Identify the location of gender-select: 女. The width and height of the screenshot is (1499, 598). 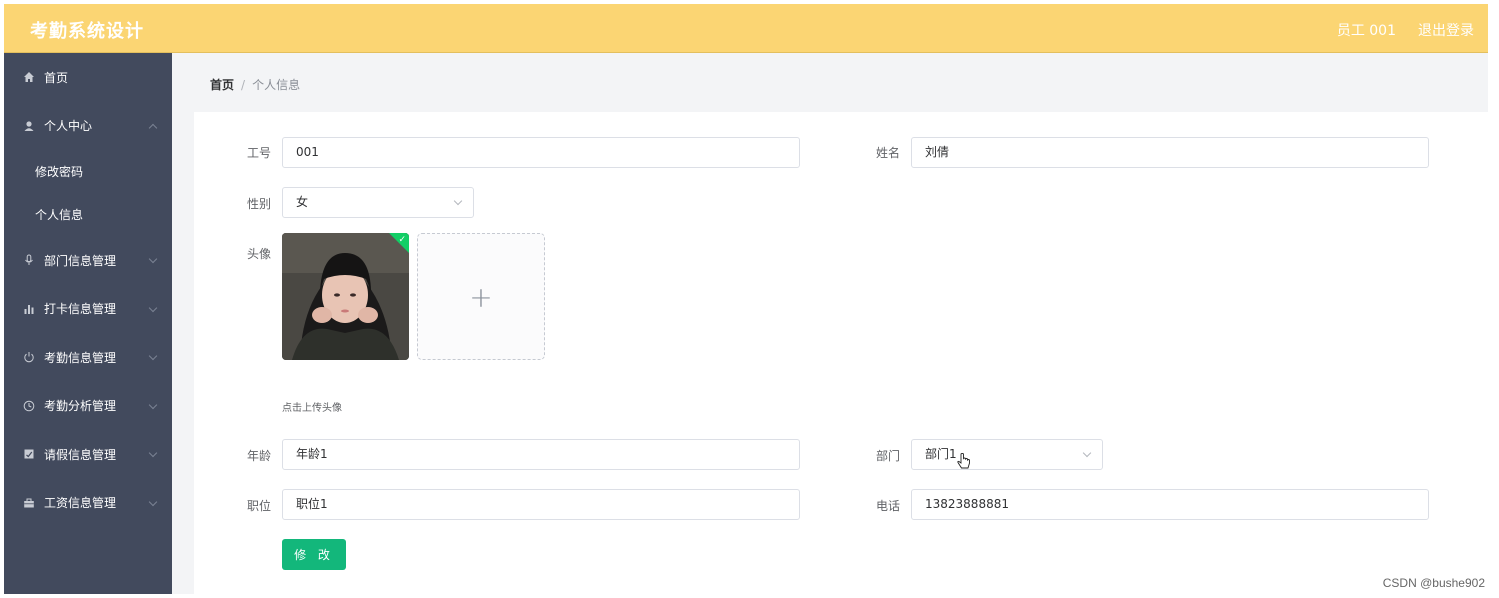
(378, 202).